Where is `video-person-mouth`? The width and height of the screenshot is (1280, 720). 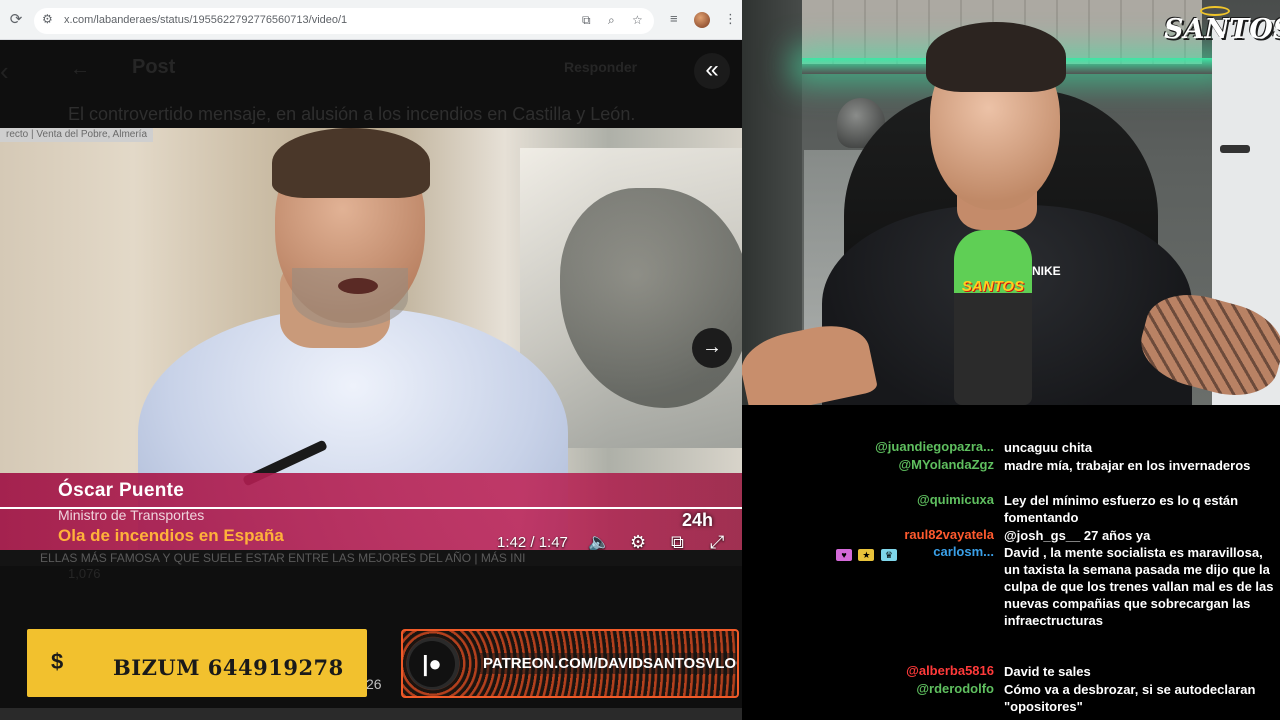 video-person-mouth is located at coordinates (358, 286).